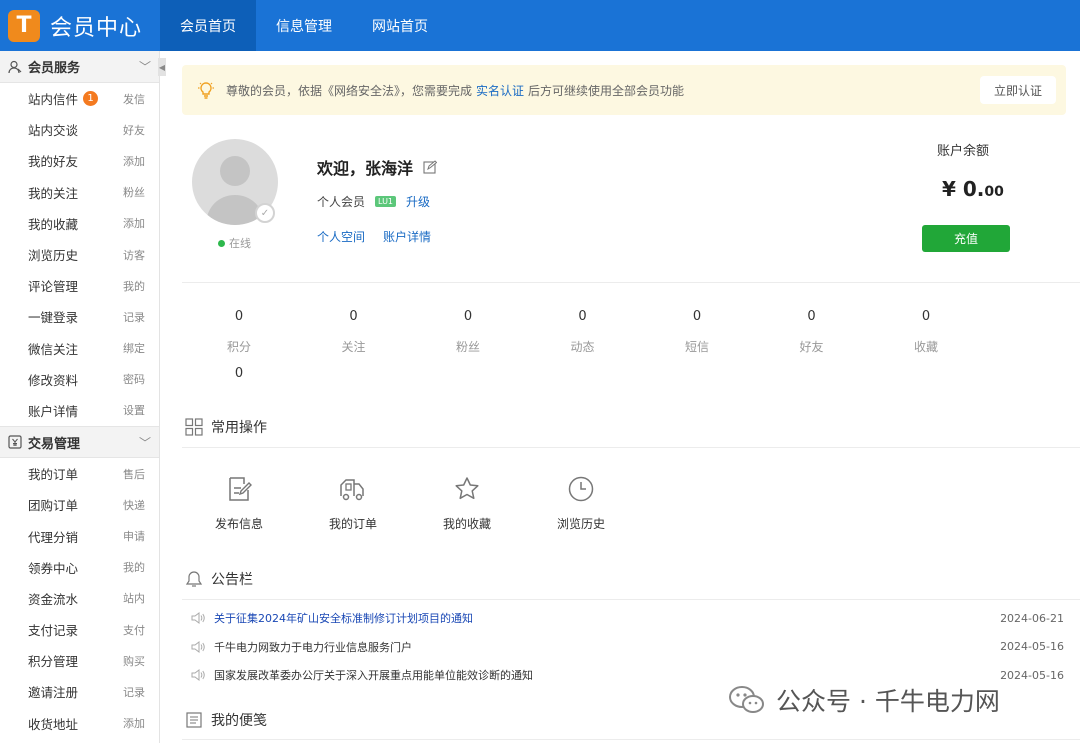 The height and width of the screenshot is (743, 1080). I want to click on sidebar-item-label: 我的订单, so click(53, 475).